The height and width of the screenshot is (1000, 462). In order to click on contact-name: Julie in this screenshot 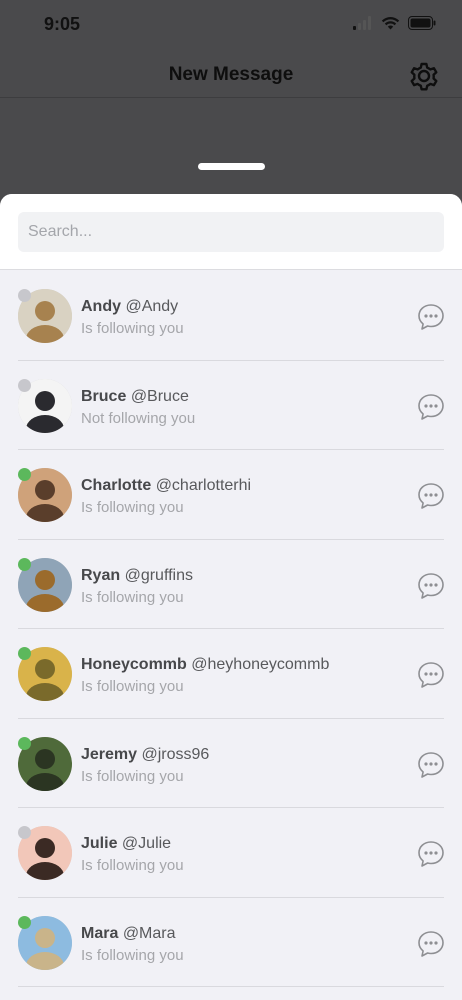, I will do `click(99, 843)`.